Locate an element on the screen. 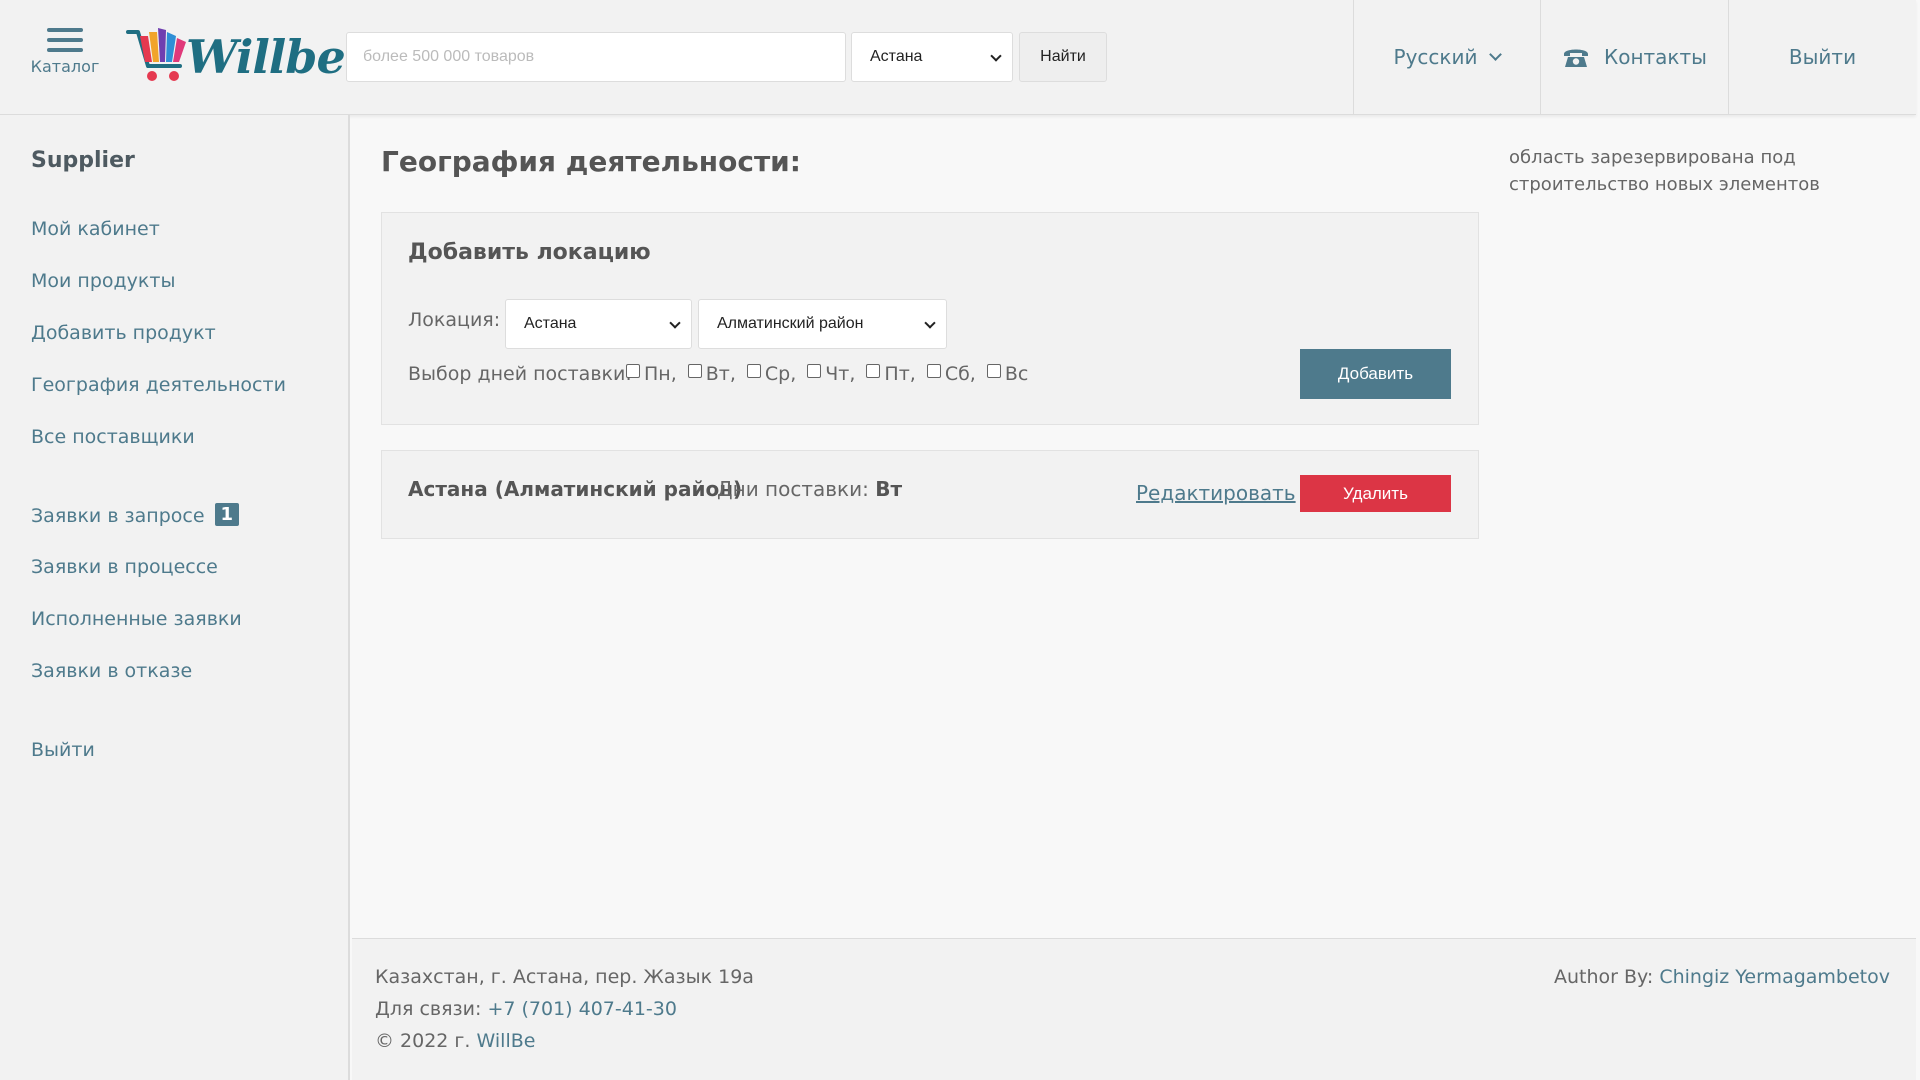 This screenshot has height=1080, width=1920. add-location-button: Добавить is located at coordinates (1375, 374).